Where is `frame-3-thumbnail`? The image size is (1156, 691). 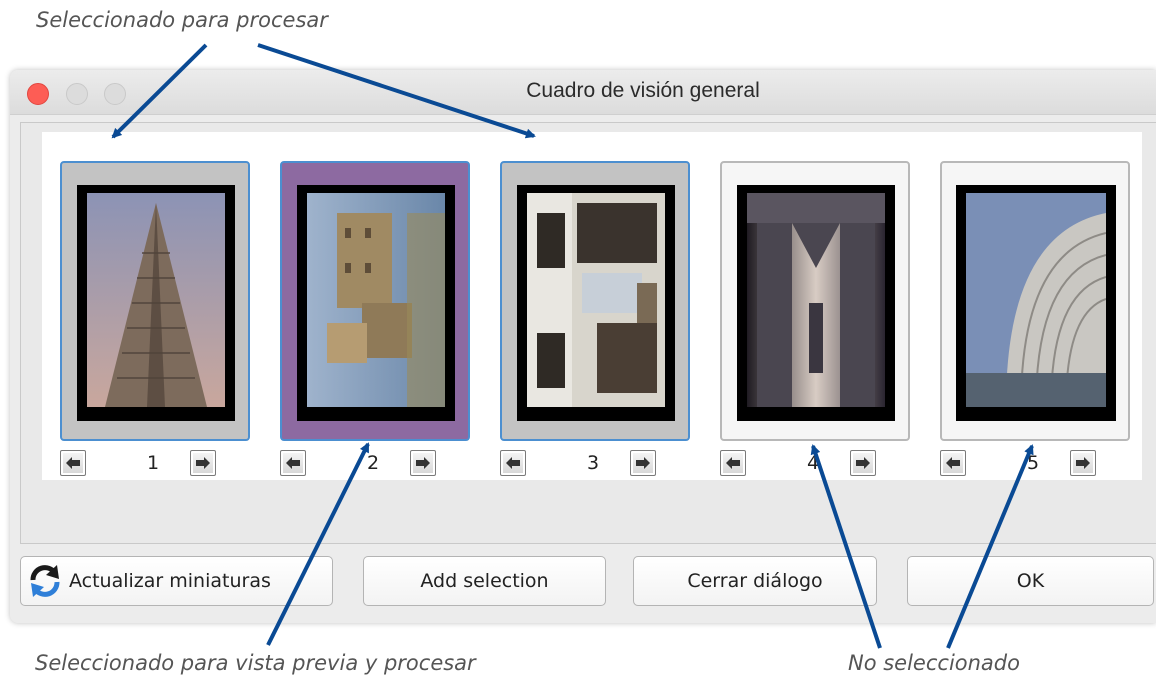
frame-3-thumbnail is located at coordinates (595, 301).